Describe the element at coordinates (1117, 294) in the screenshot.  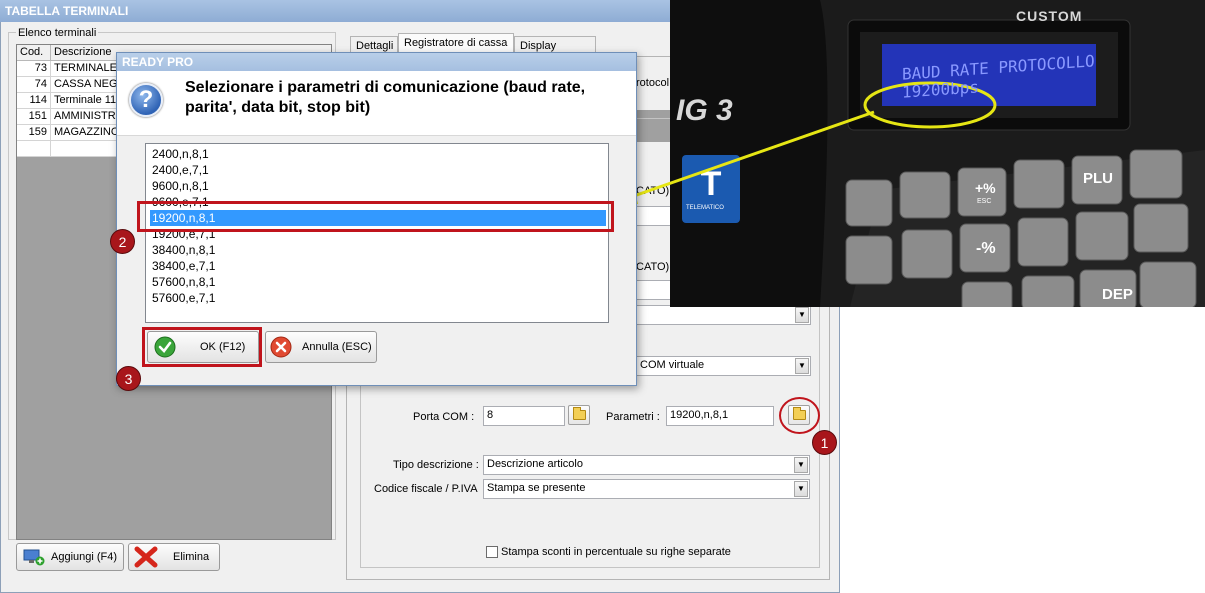
I see `key-dep: DEP` at that location.